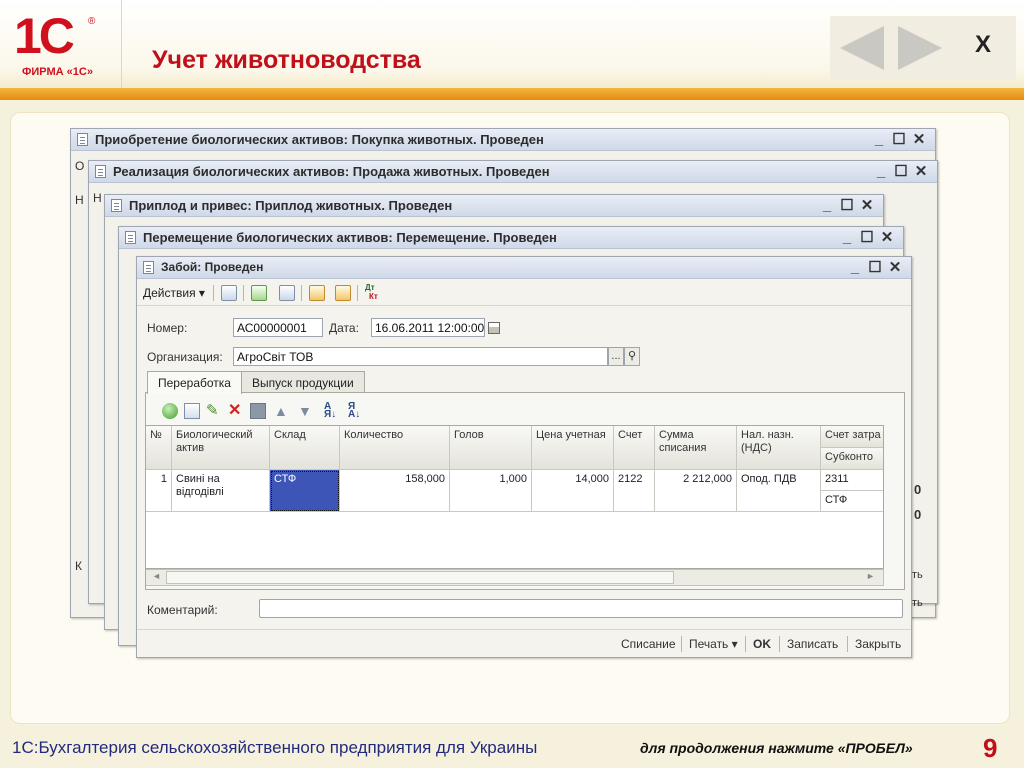  What do you see at coordinates (870, 576) in the screenshot?
I see `scroll-right-icon: ►` at bounding box center [870, 576].